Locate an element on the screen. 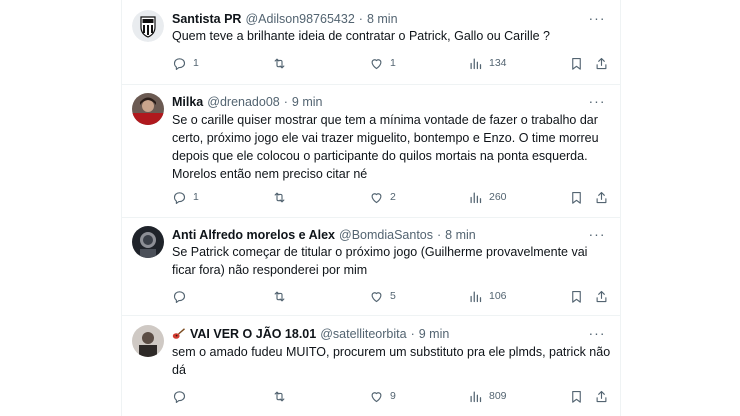  column-border-right is located at coordinates (620, 208).